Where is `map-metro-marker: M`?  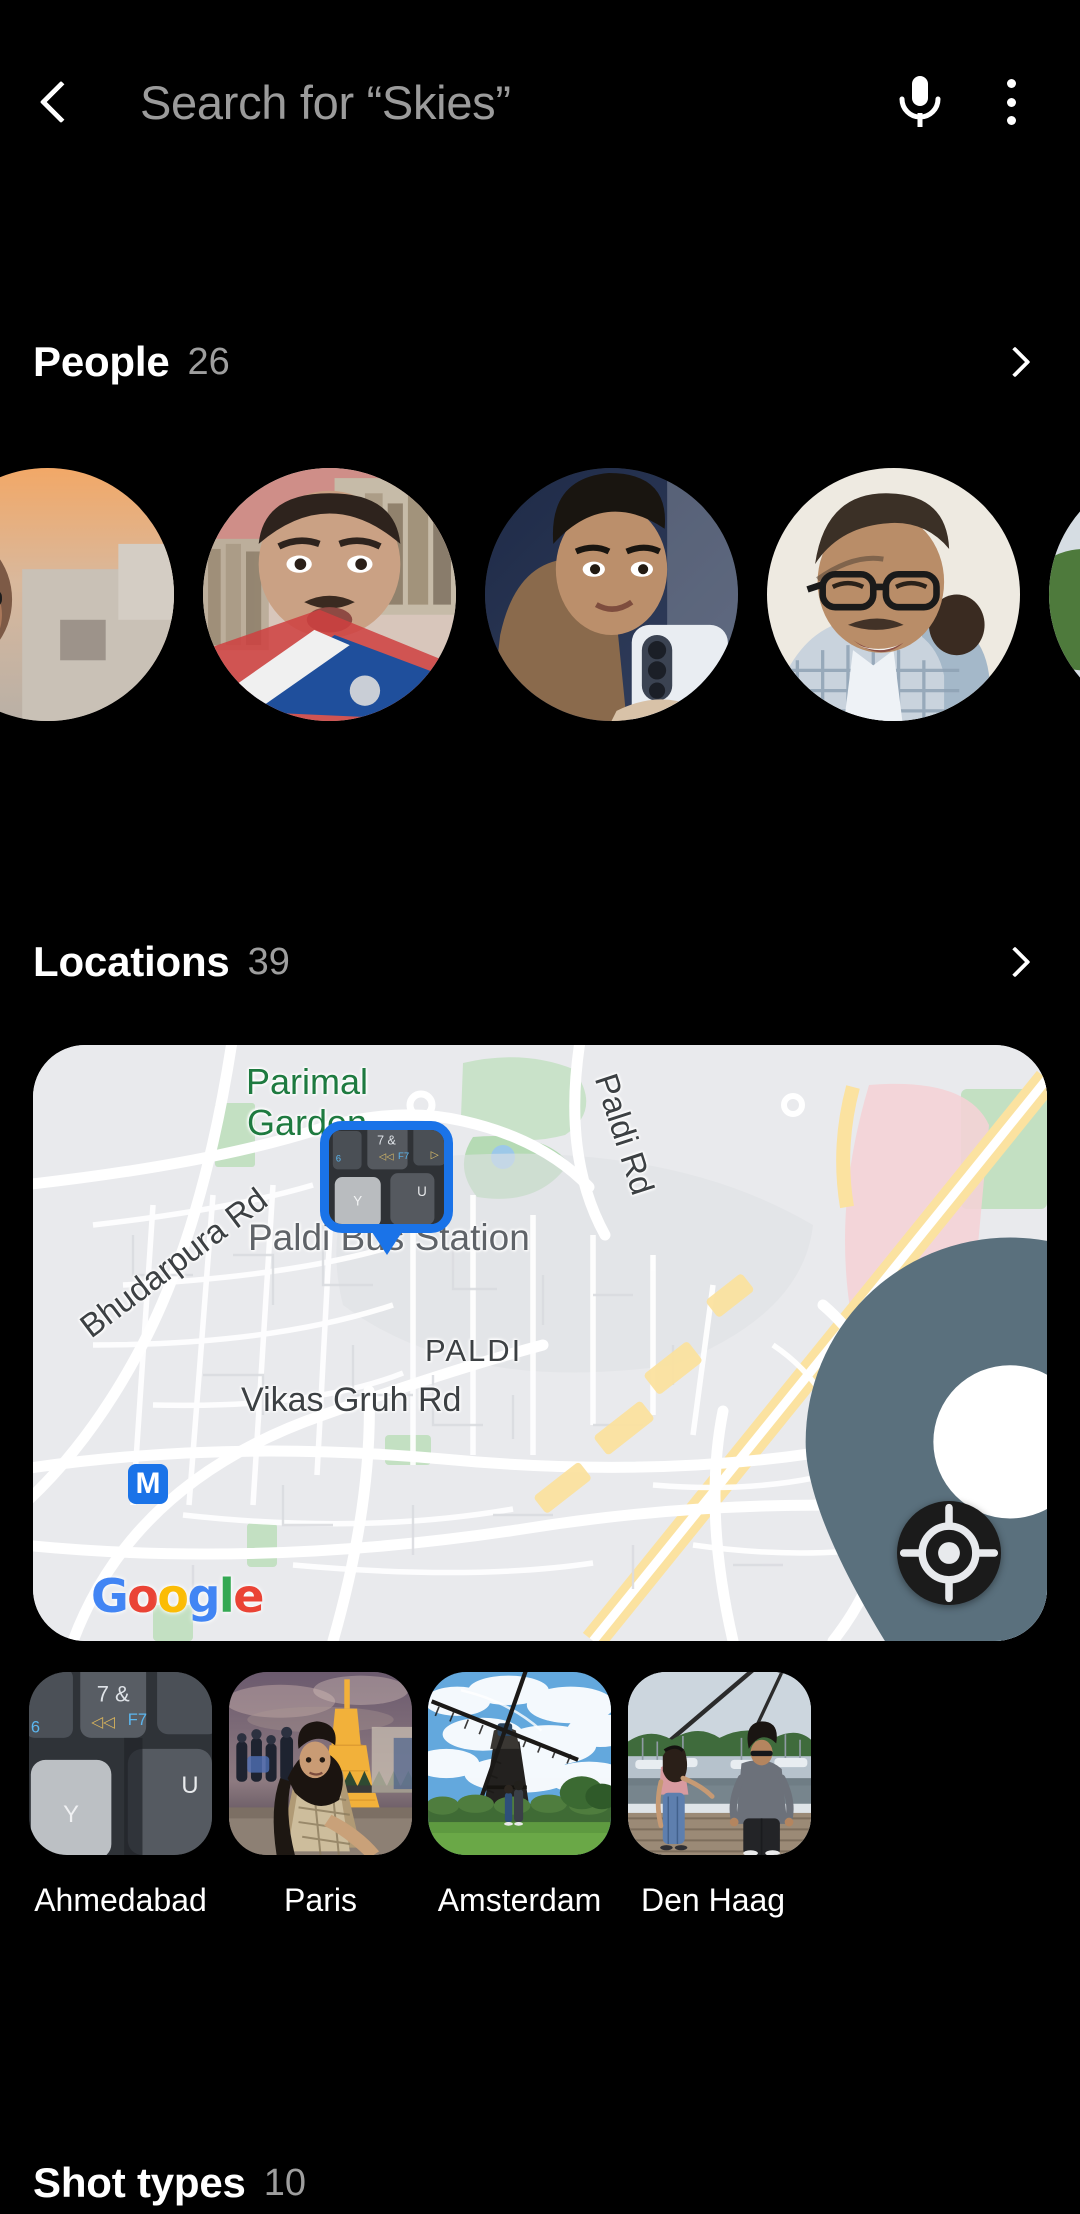
map-metro-marker: M is located at coordinates (148, 1484).